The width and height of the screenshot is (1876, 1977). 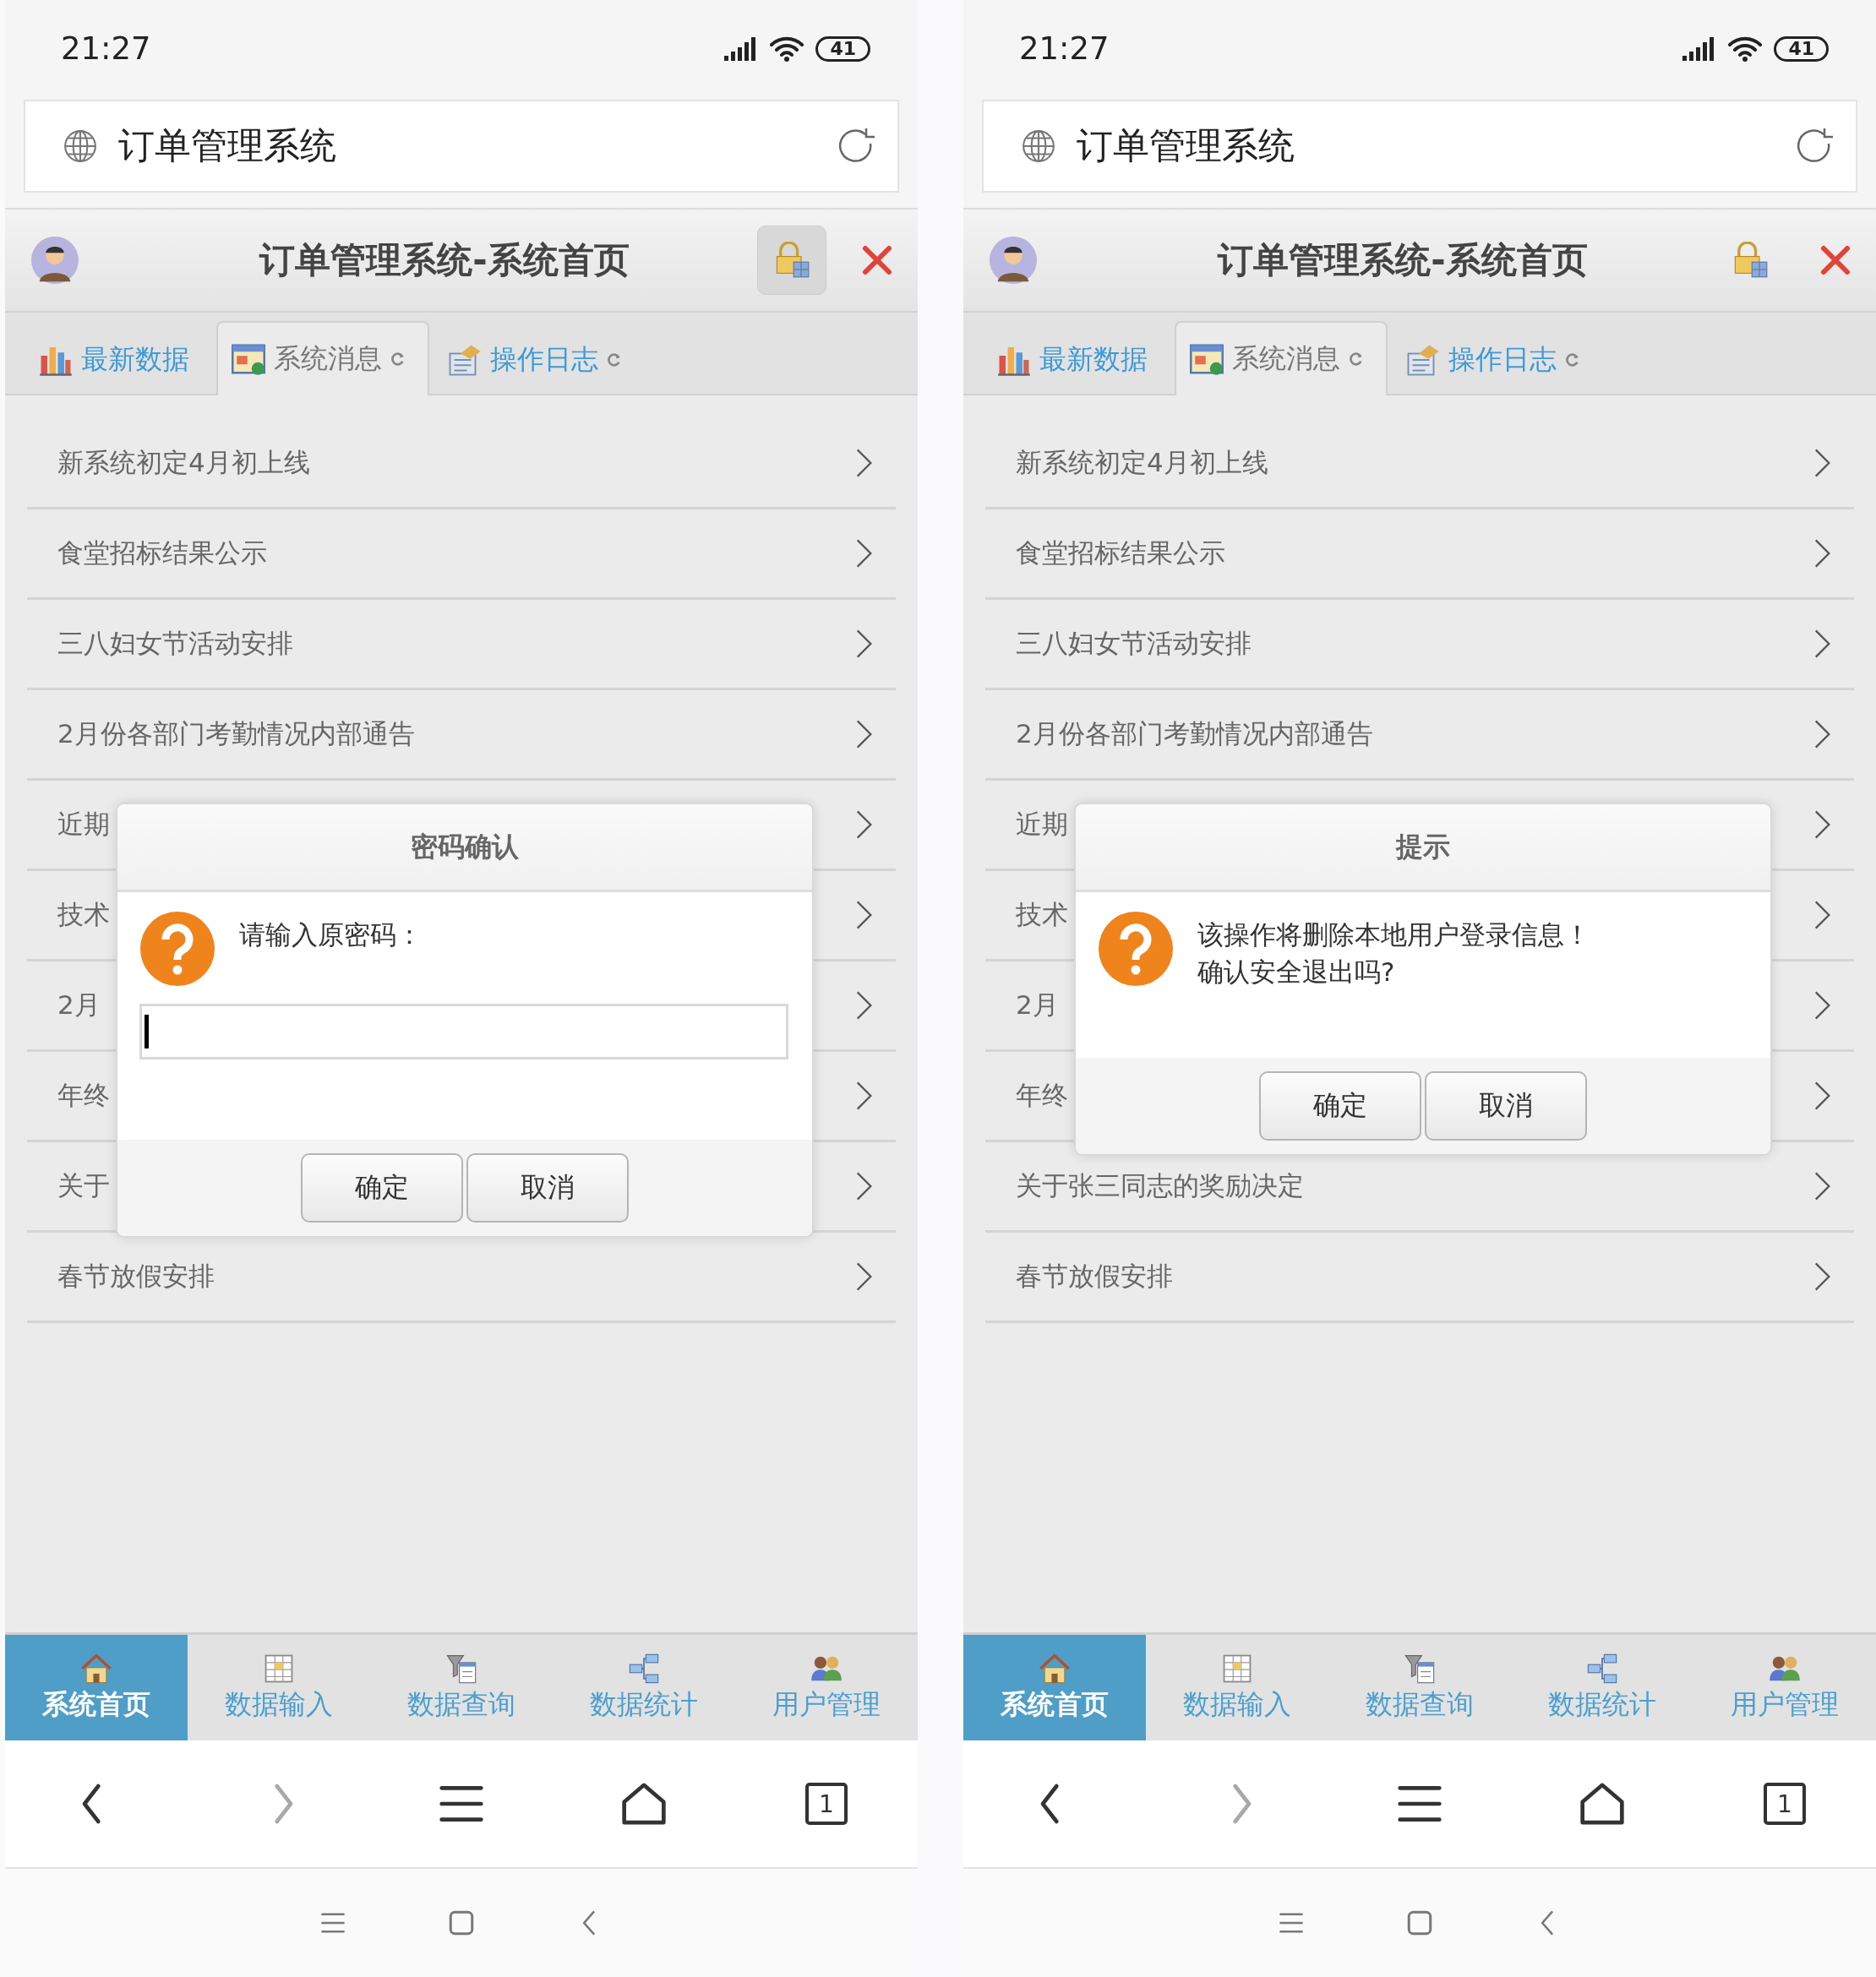 What do you see at coordinates (465, 848) in the screenshot?
I see `dialog-title: 密码确认` at bounding box center [465, 848].